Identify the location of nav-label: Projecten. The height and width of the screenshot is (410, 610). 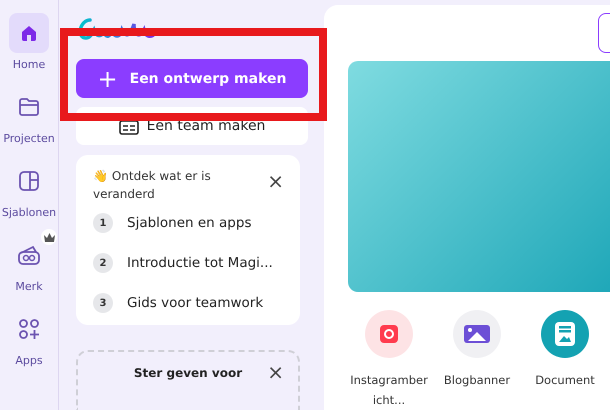
(29, 138).